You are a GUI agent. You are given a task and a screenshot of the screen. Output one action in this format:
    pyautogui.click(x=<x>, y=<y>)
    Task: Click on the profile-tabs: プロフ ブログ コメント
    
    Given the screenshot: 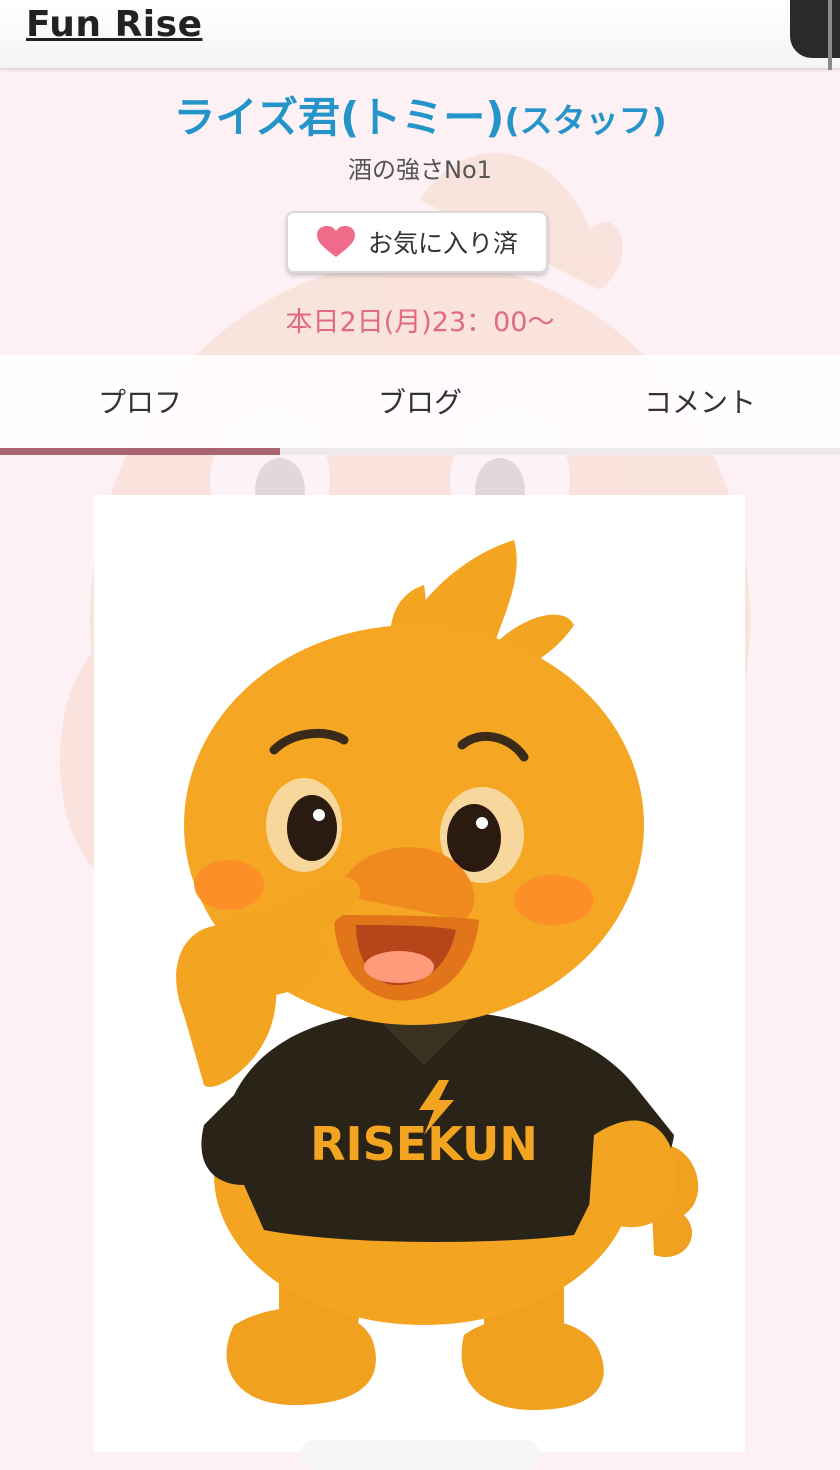 What is the action you would take?
    pyautogui.click(x=420, y=405)
    